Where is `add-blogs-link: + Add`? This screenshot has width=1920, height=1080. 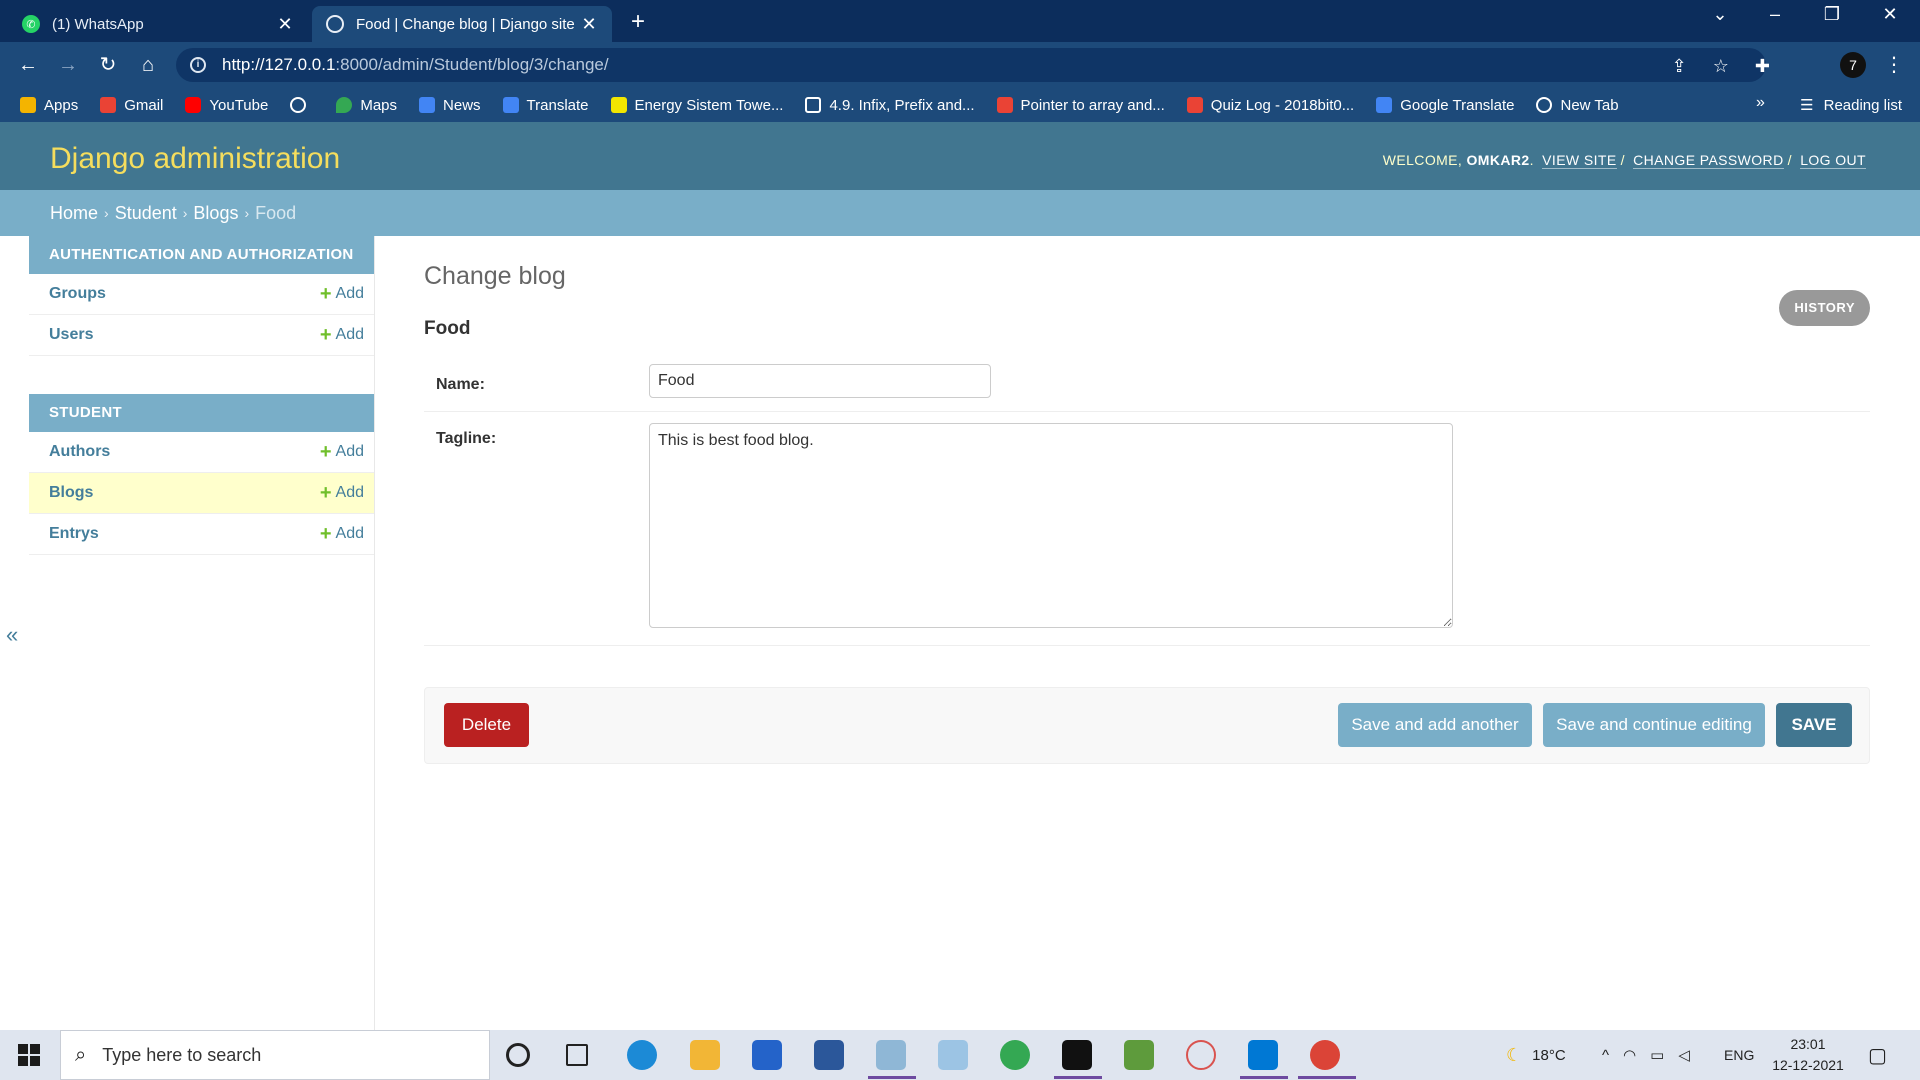 add-blogs-link: + Add is located at coordinates (342, 493).